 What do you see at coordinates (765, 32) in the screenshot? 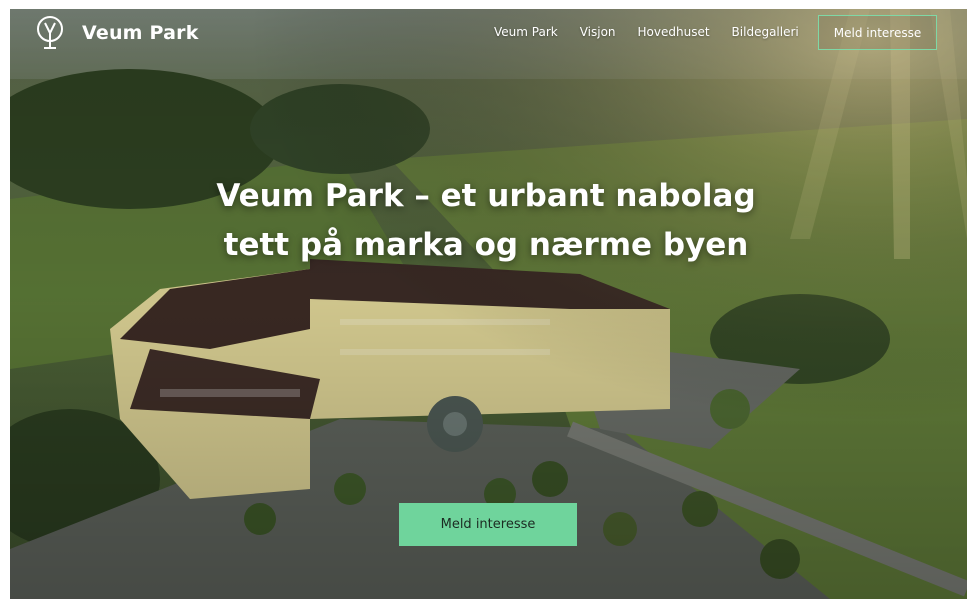
I see `nav-item-bildegalleri: Bildegalleri` at bounding box center [765, 32].